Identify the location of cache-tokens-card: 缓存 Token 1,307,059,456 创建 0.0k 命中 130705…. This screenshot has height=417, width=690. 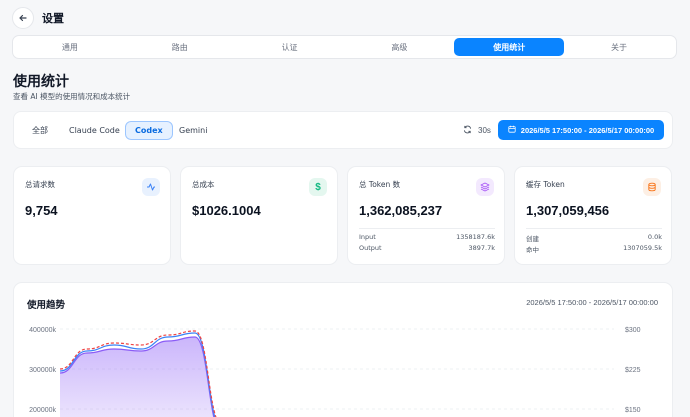
(593, 215).